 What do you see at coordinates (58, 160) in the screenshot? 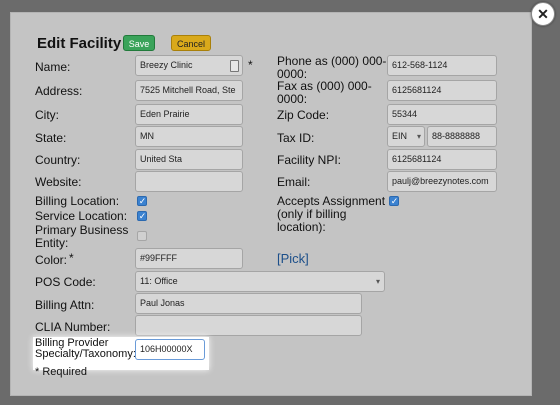
I see `country-label: Country:` at bounding box center [58, 160].